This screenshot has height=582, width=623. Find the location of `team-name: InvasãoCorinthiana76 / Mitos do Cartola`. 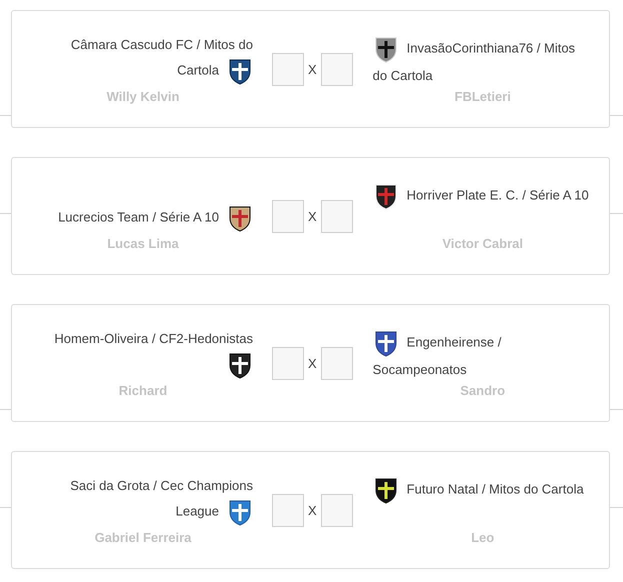

team-name: InvasãoCorinthiana76 / Mitos do Cartola is located at coordinates (482, 61).